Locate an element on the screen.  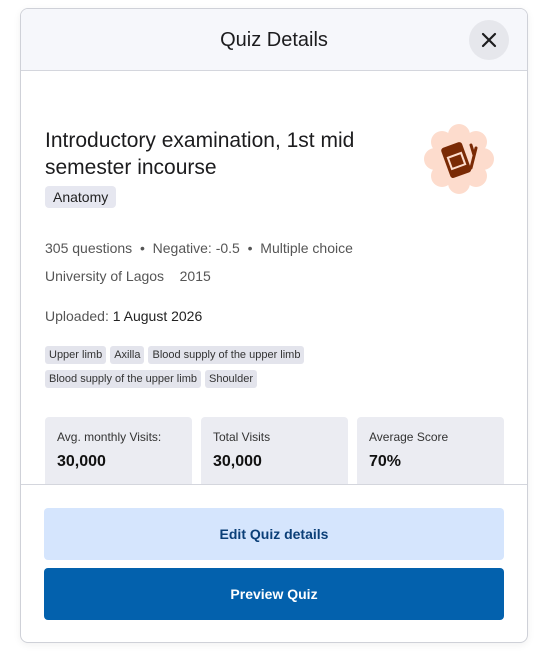
stat-card-total-visits: Total Visits 30,000 is located at coordinates (274, 450).